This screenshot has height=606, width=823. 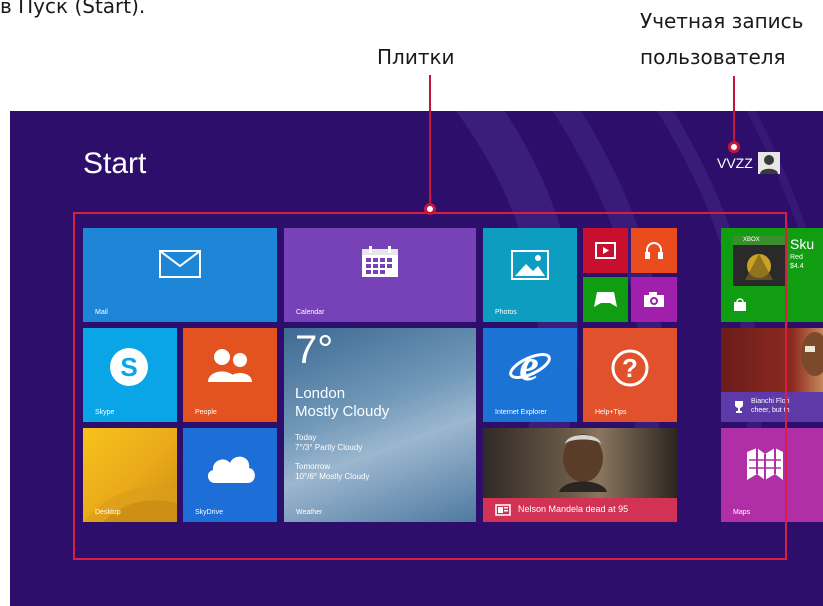 I want to click on annotation-account-label-line1: Учетная запись, so click(x=722, y=21).